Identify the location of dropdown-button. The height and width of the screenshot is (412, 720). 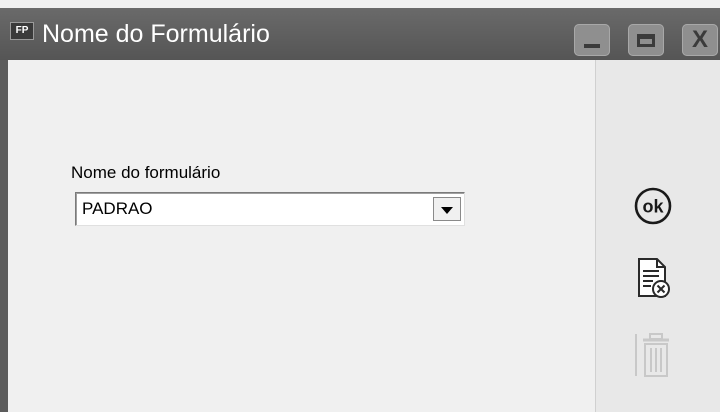
(447, 209).